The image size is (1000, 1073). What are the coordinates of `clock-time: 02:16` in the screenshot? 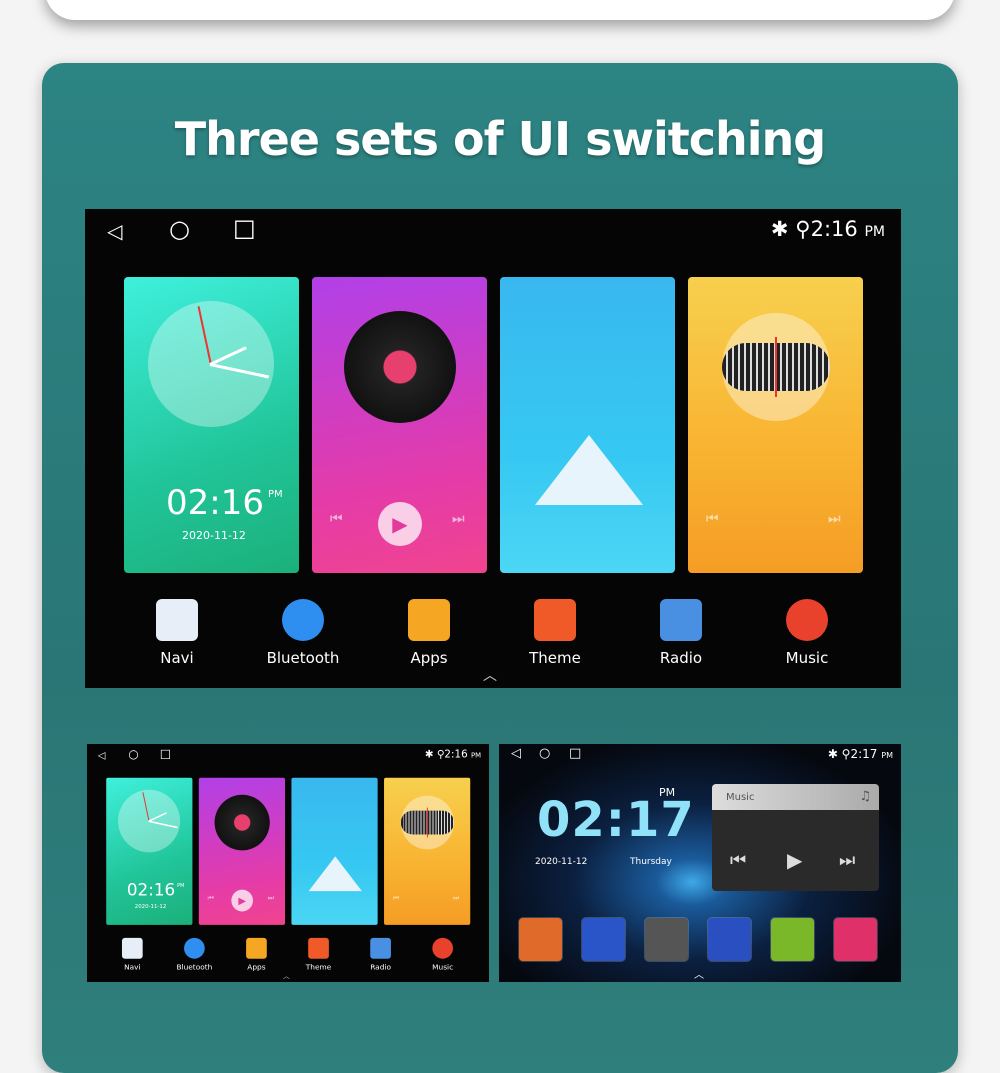 It's located at (215, 503).